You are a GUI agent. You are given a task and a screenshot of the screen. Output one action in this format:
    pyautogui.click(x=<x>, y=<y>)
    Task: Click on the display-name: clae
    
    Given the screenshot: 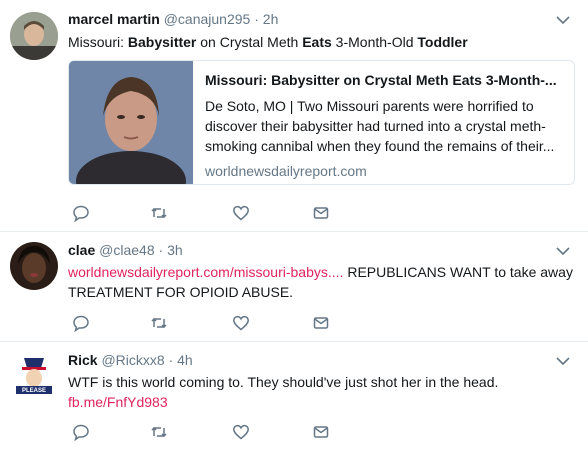 What is the action you would take?
    pyautogui.click(x=81, y=250)
    